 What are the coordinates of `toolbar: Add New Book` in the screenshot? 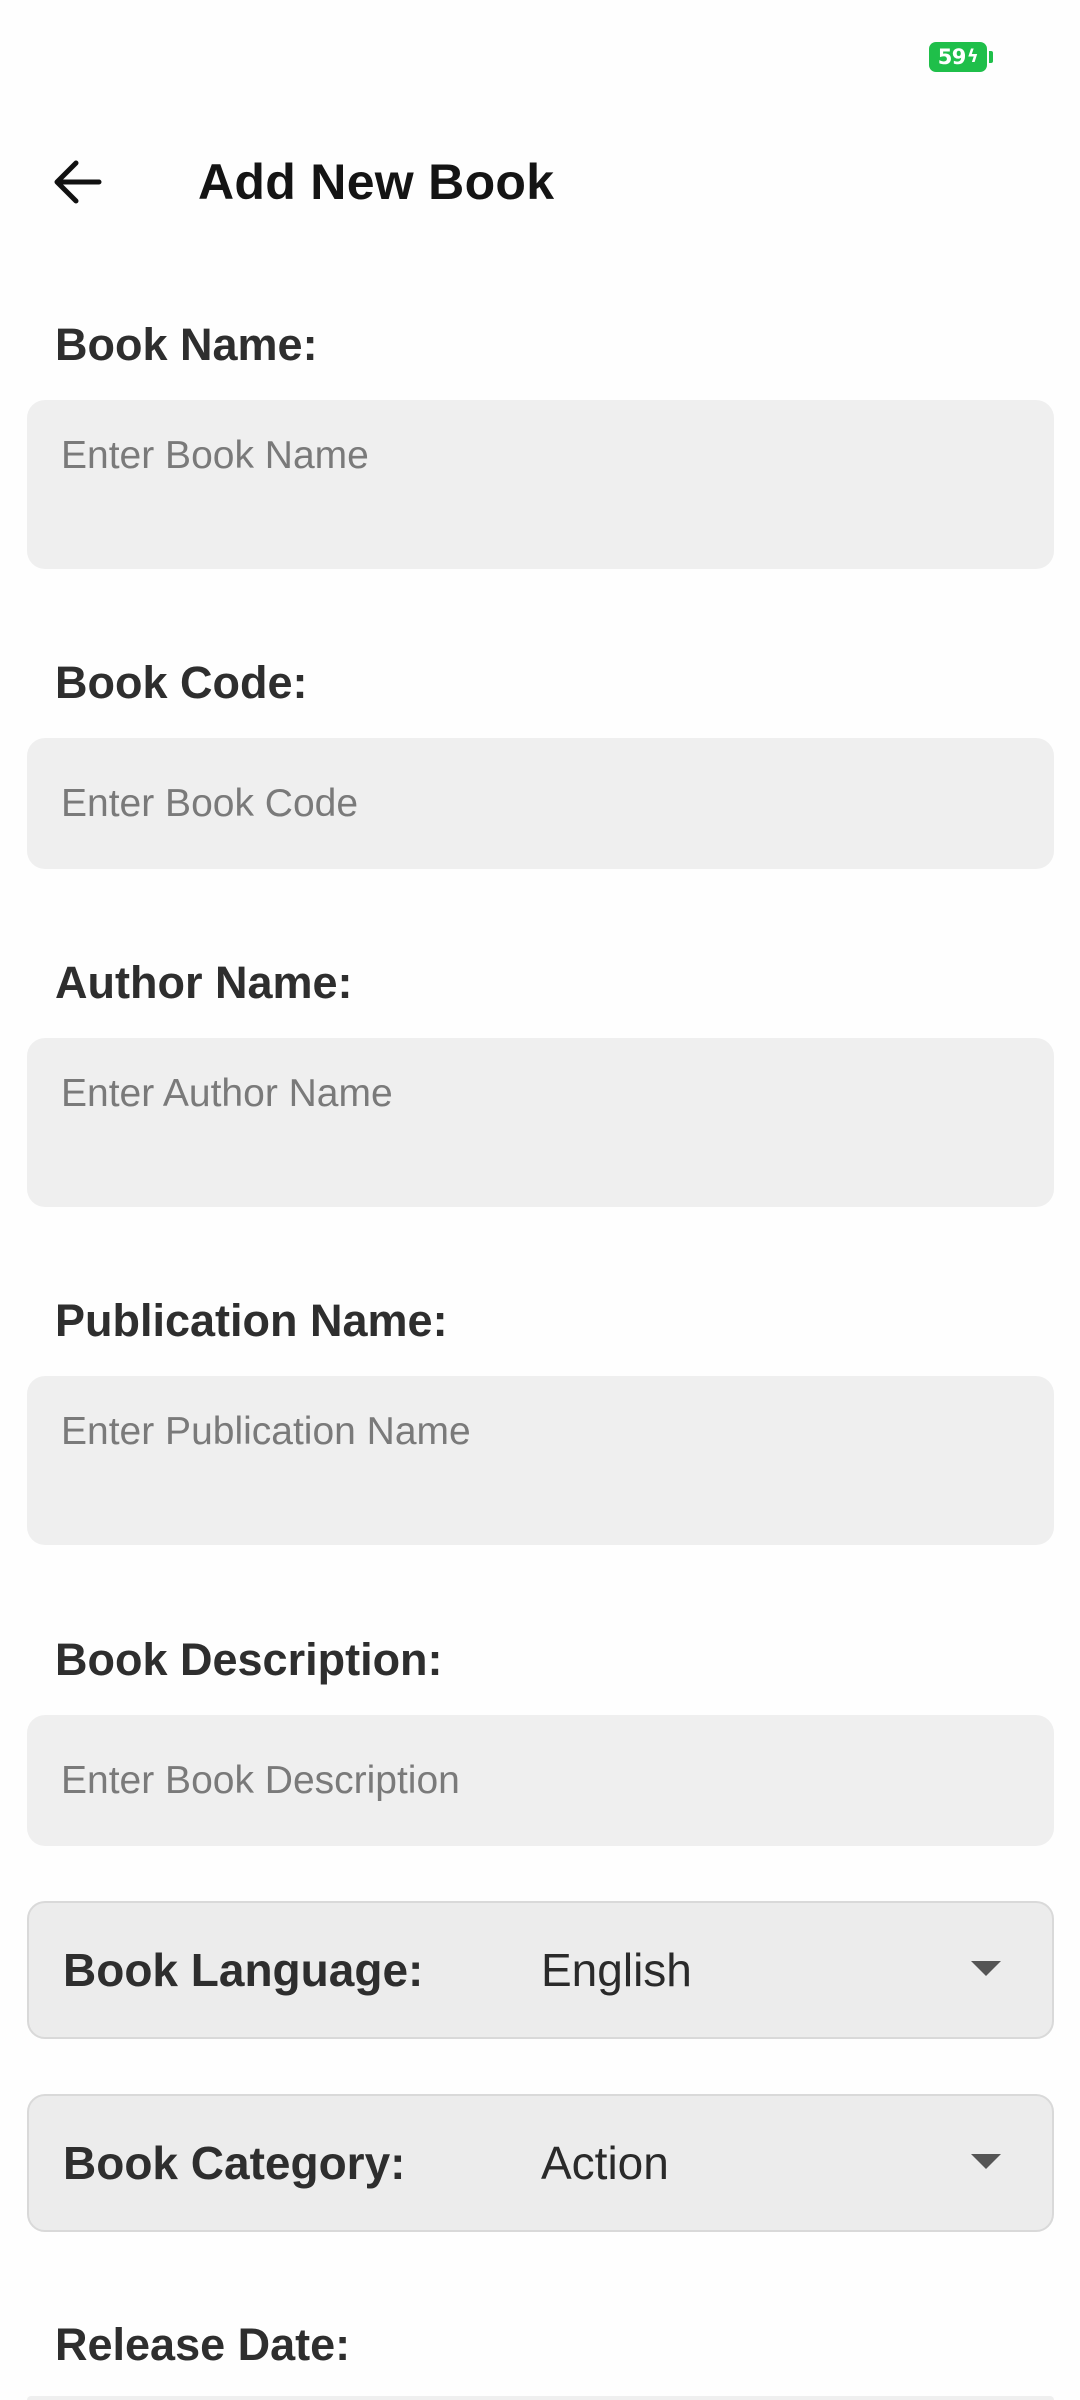 It's located at (540, 182).